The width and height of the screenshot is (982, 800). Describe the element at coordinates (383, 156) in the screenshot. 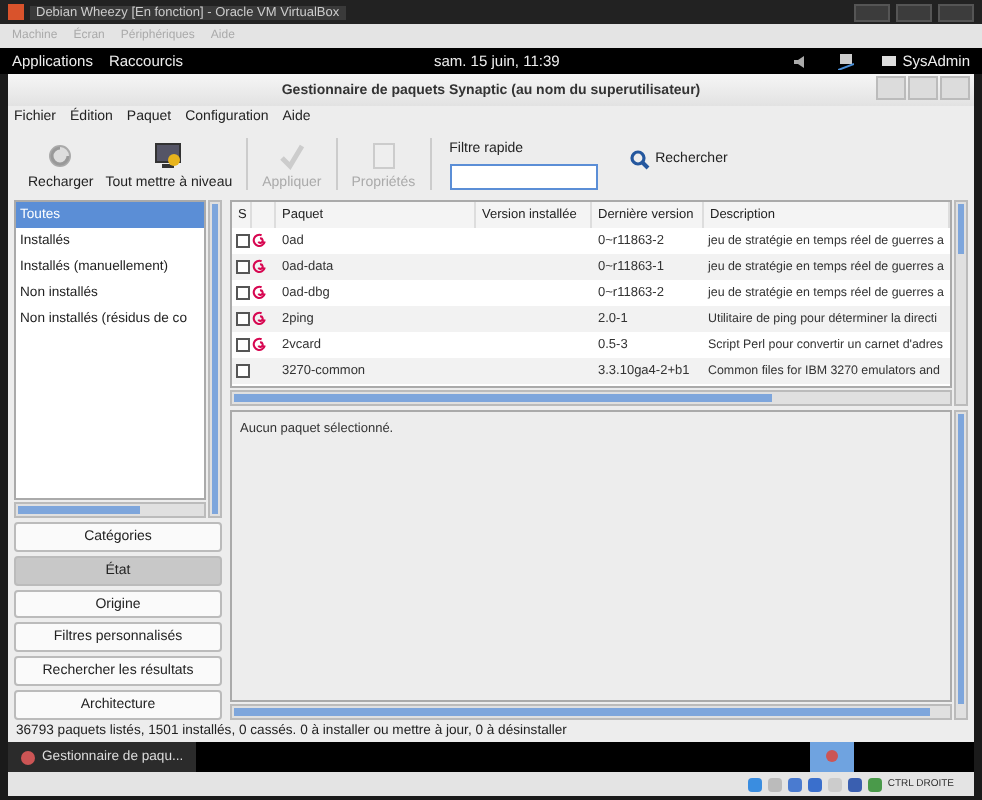

I see `document-icon` at that location.